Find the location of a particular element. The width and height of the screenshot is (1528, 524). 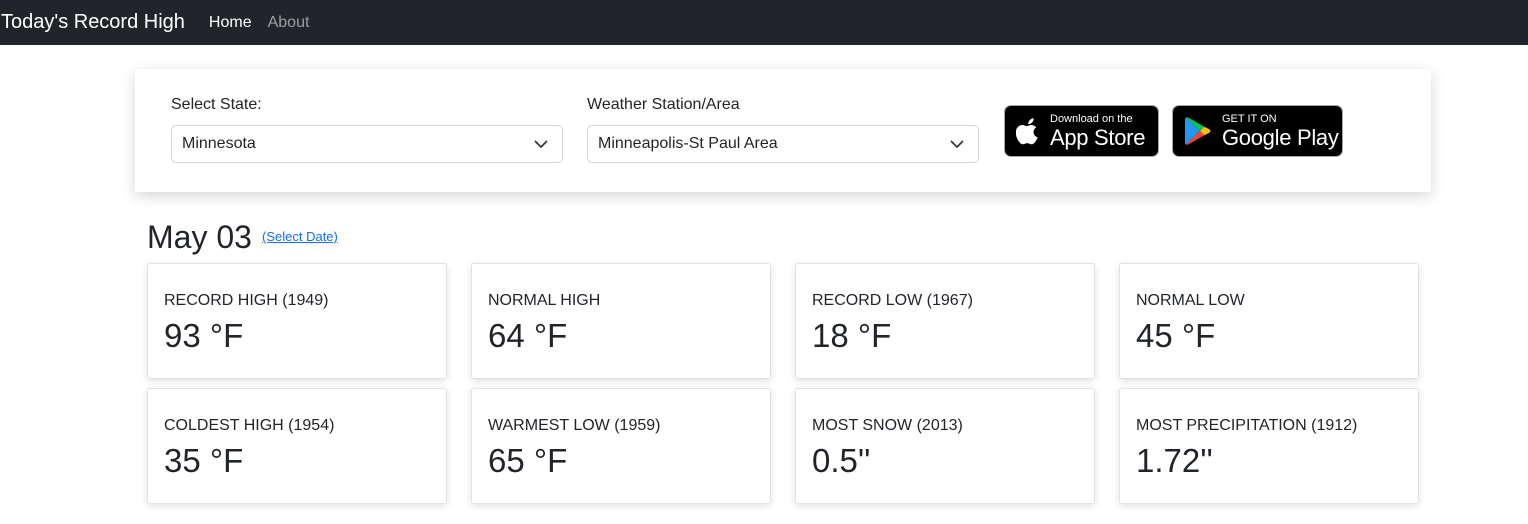

app-store-small-text: Download on the is located at coordinates (1091, 118).